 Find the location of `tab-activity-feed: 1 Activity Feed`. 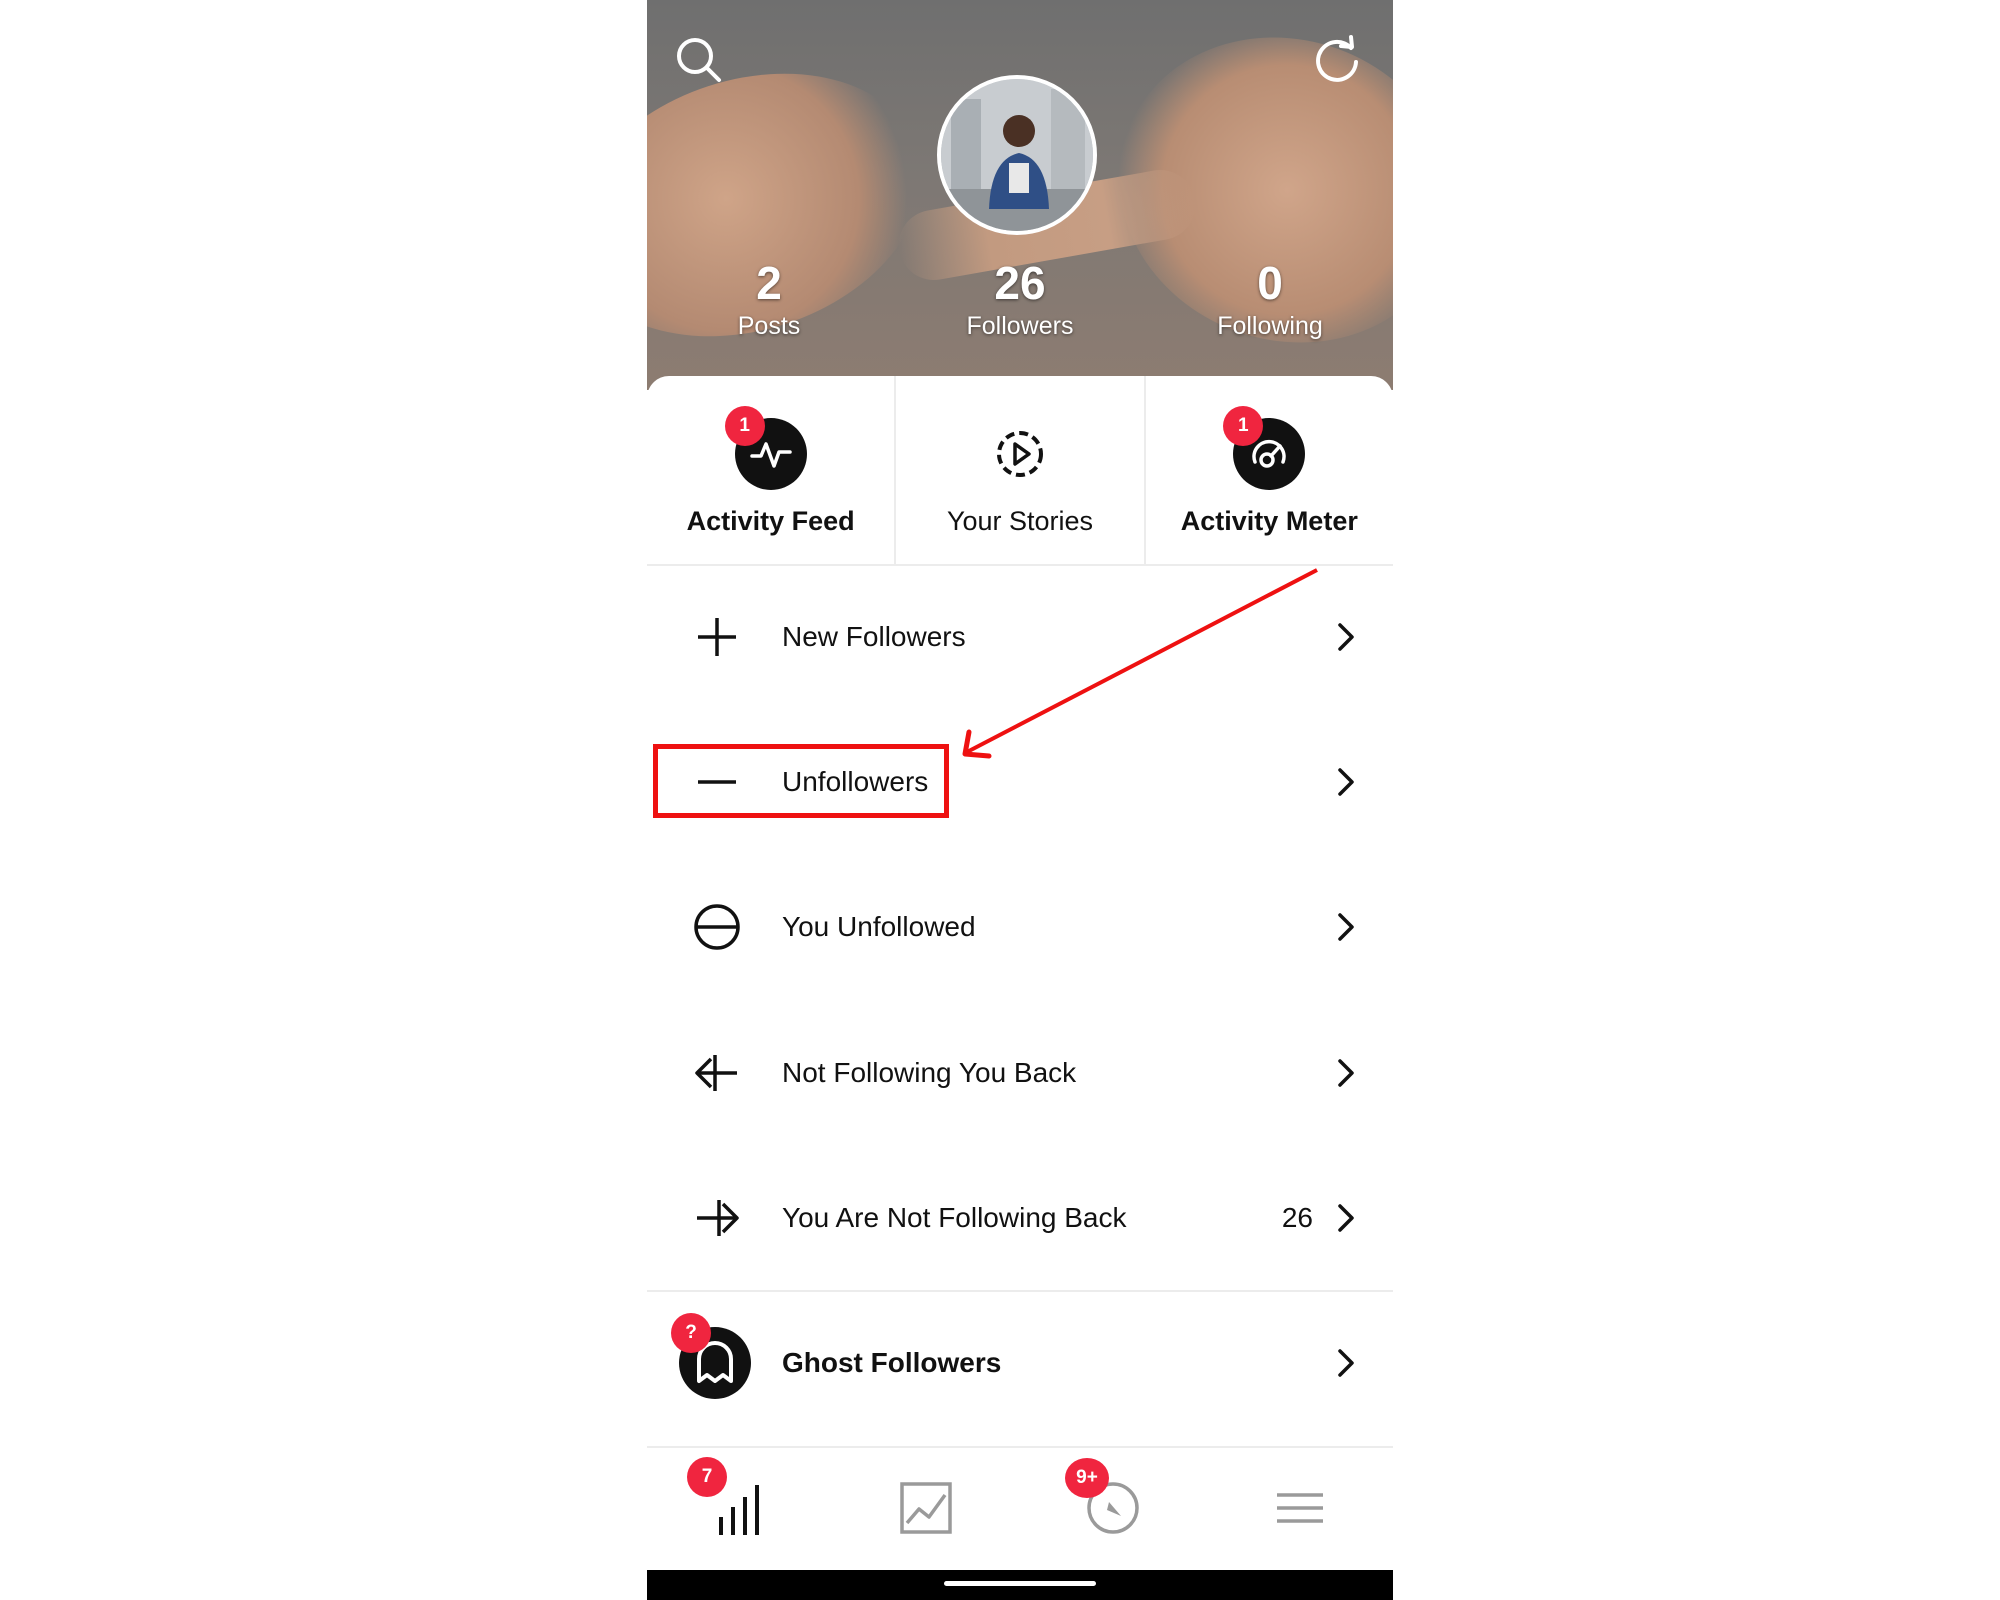

tab-activity-feed: 1 Activity Feed is located at coordinates (770, 470).